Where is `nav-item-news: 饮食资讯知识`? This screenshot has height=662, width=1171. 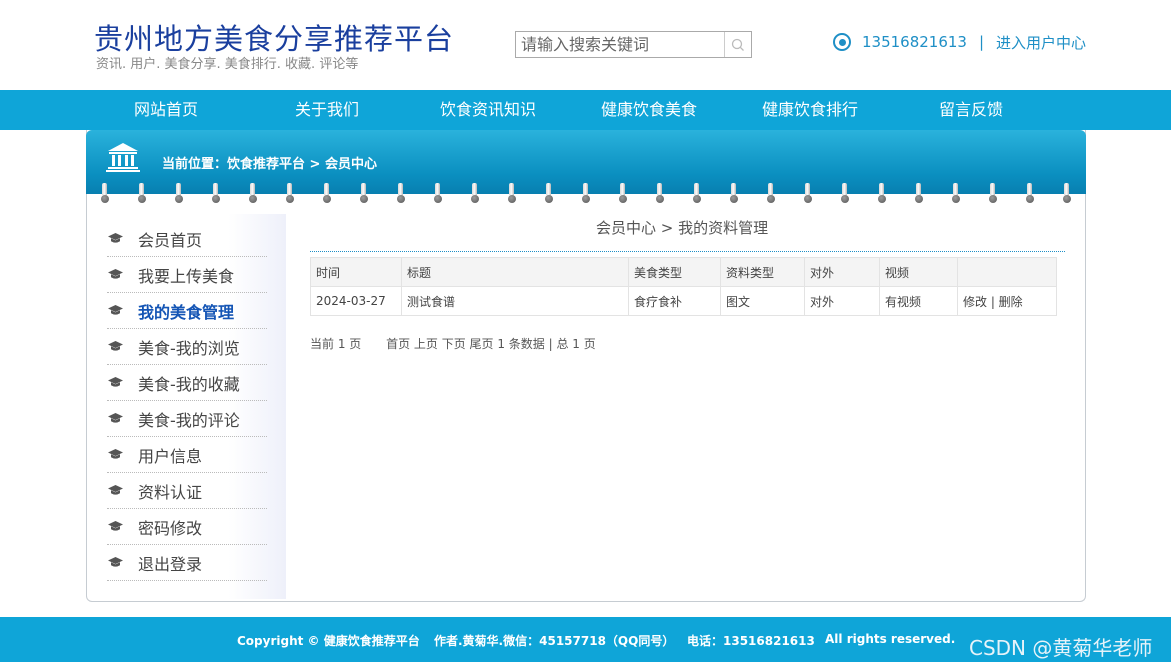 nav-item-news: 饮食资讯知识 is located at coordinates (488, 110).